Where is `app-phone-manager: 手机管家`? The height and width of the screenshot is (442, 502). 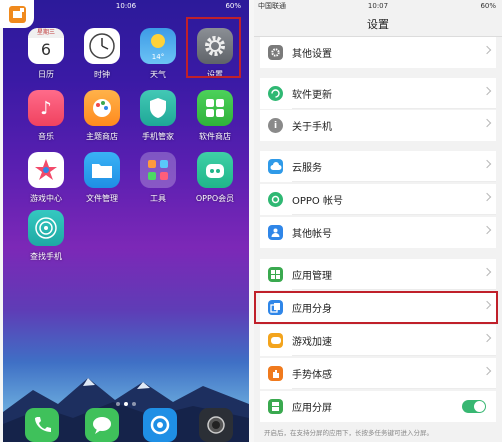 app-phone-manager: 手机管家 is located at coordinates (158, 116).